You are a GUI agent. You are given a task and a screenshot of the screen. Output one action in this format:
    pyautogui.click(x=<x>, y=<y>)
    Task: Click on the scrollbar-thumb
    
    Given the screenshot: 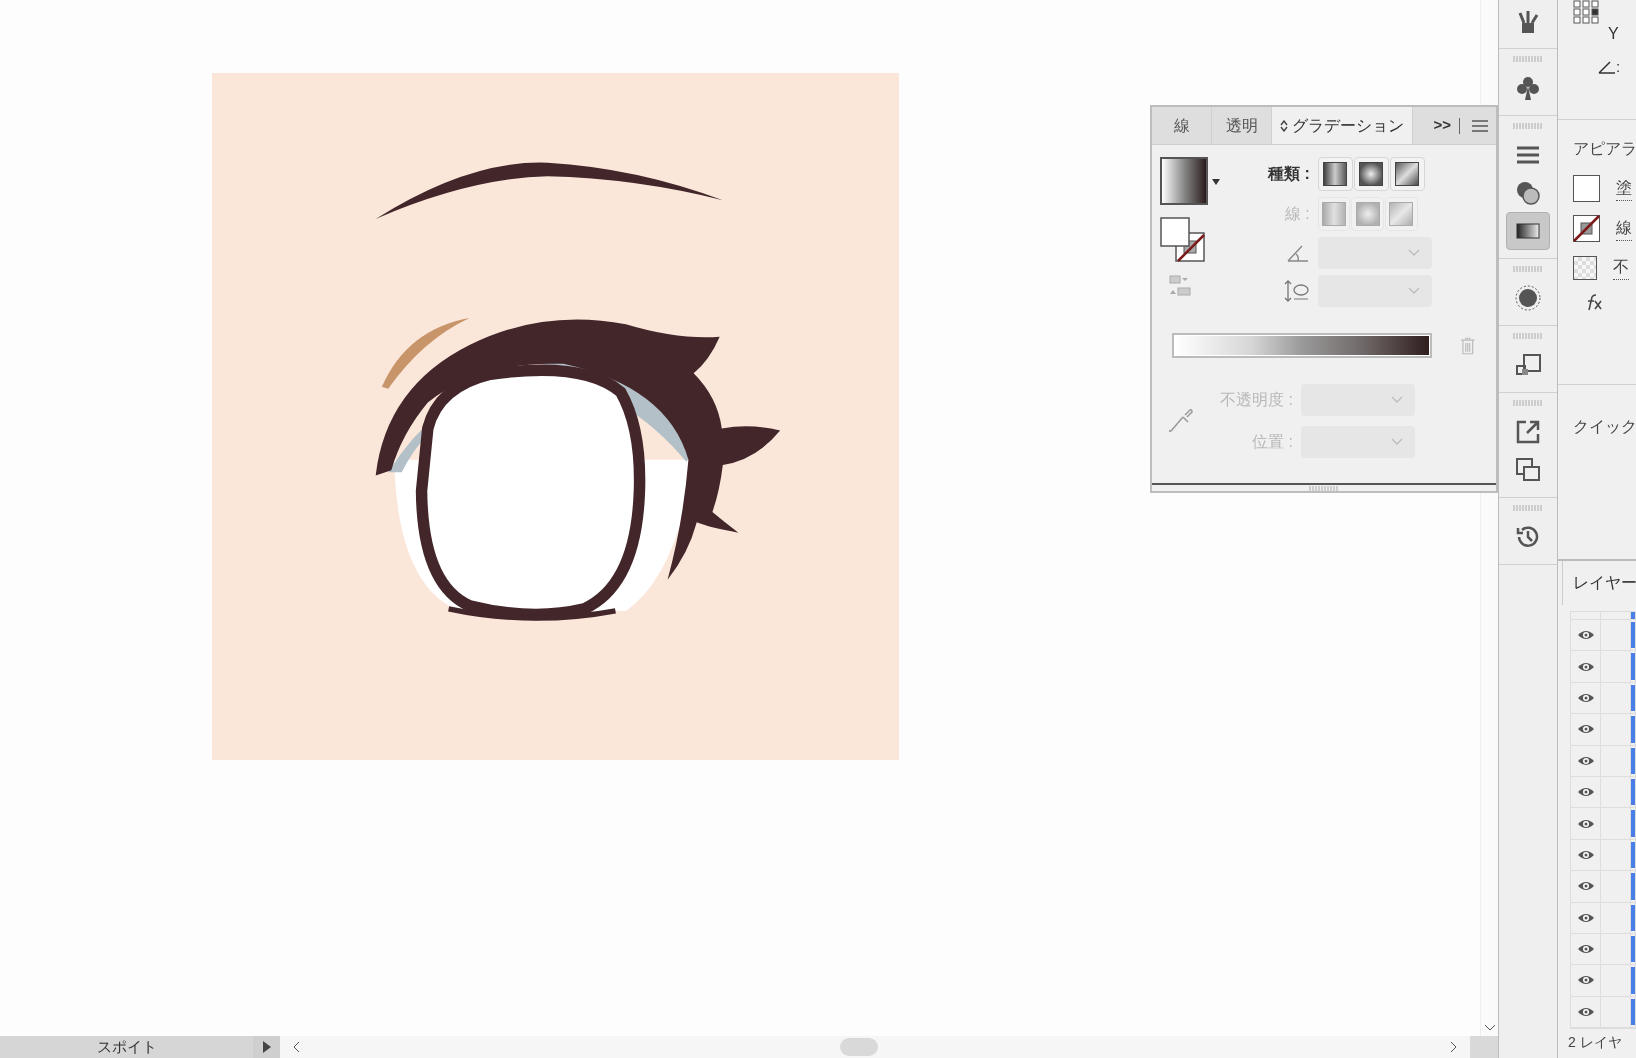 What is the action you would take?
    pyautogui.click(x=859, y=1047)
    